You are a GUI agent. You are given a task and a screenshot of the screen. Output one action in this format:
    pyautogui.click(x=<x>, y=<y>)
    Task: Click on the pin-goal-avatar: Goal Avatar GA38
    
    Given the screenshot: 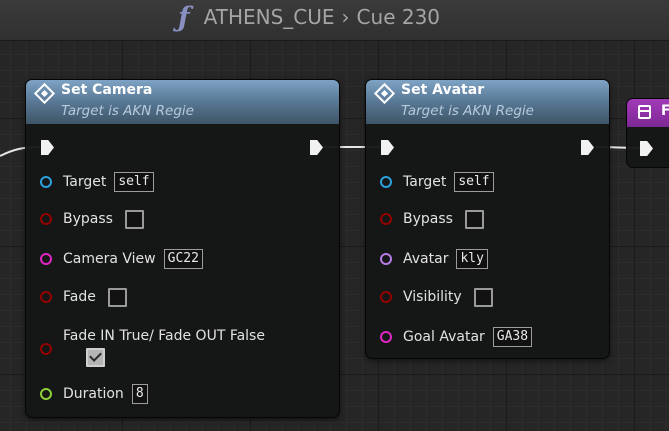 What is the action you would take?
    pyautogui.click(x=456, y=337)
    